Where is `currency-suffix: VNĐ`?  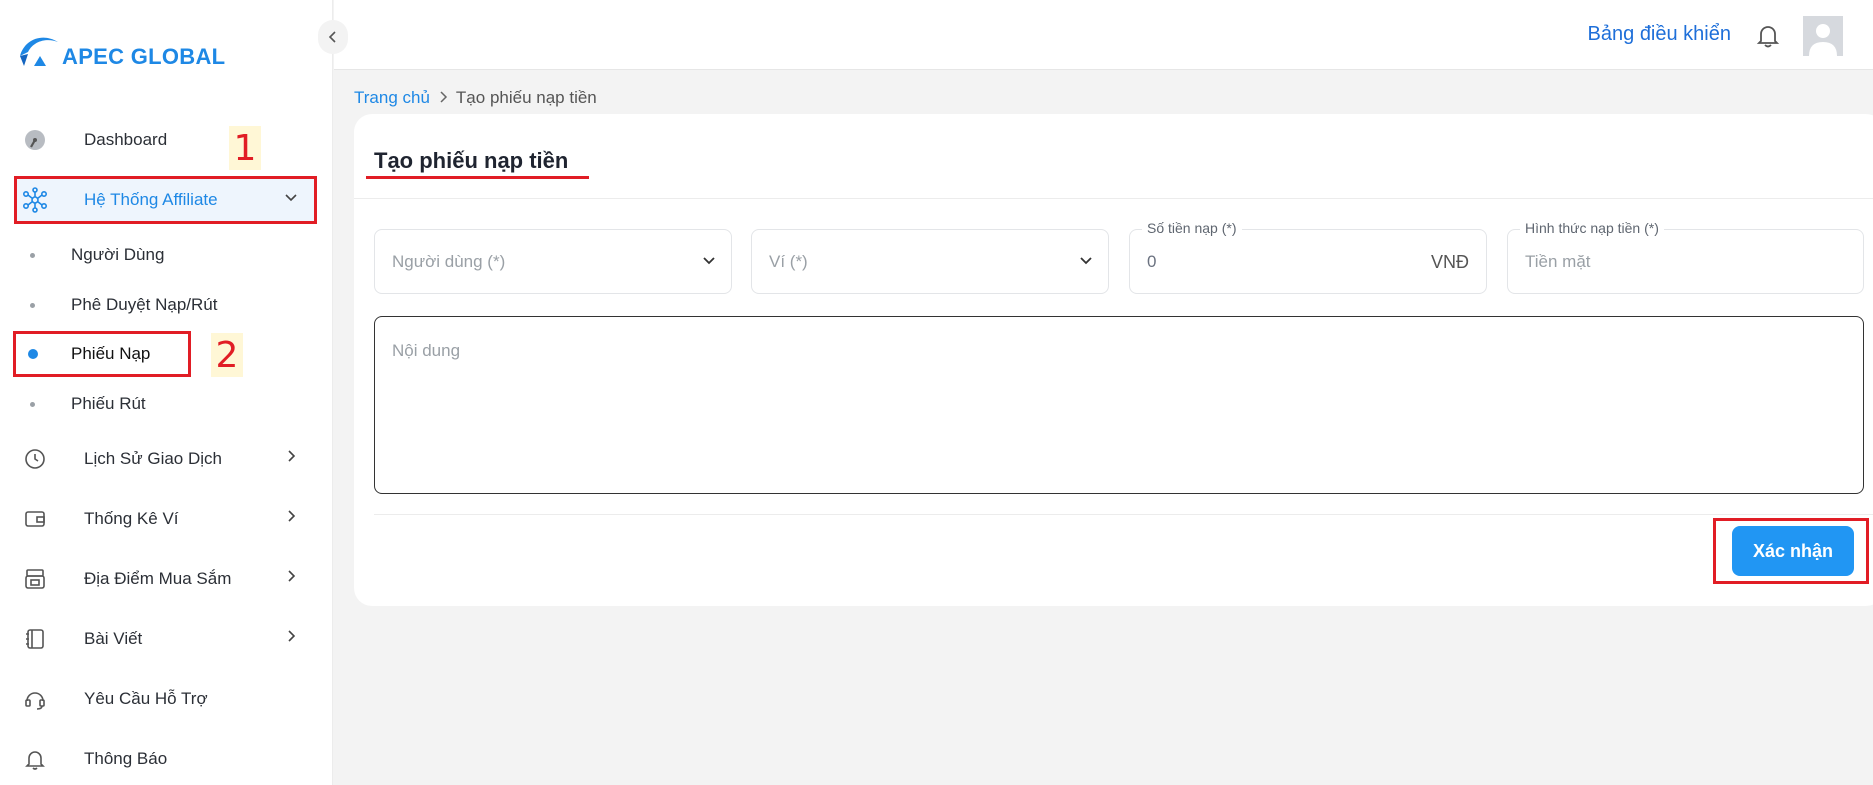
currency-suffix: VNĐ is located at coordinates (1449, 262).